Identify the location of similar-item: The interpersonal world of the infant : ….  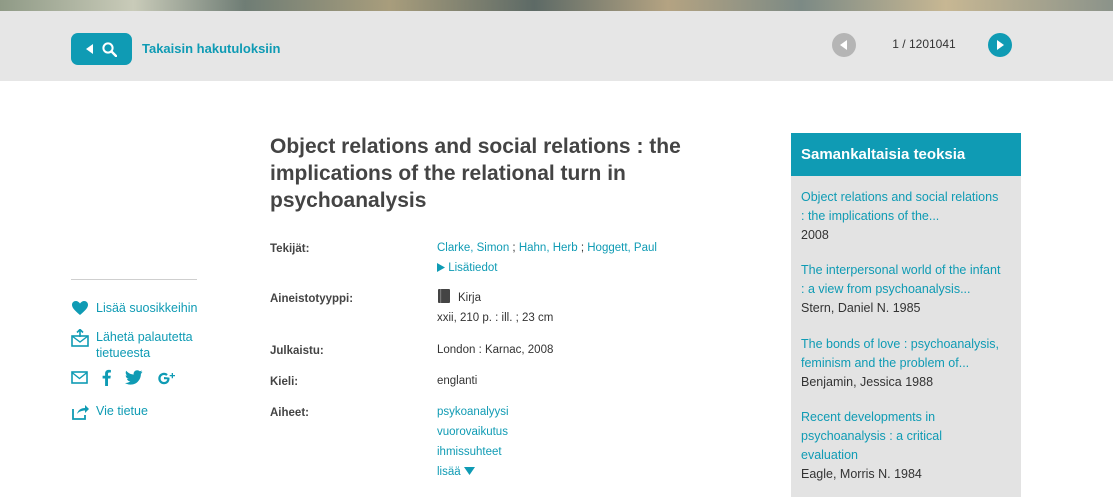
(908, 289).